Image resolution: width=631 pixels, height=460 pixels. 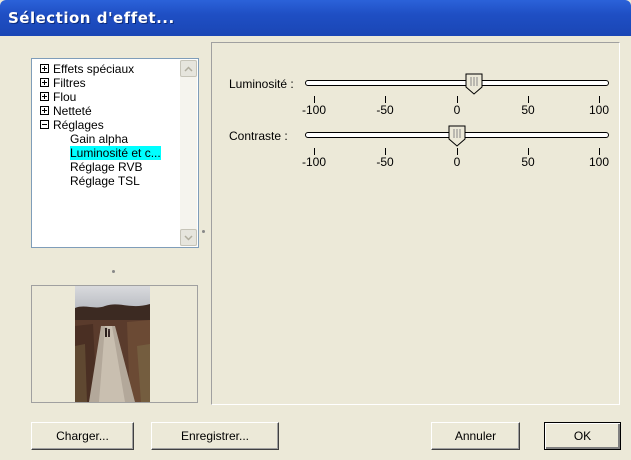 What do you see at coordinates (105, 181) in the screenshot?
I see `tree-child-label: Réglage TSL` at bounding box center [105, 181].